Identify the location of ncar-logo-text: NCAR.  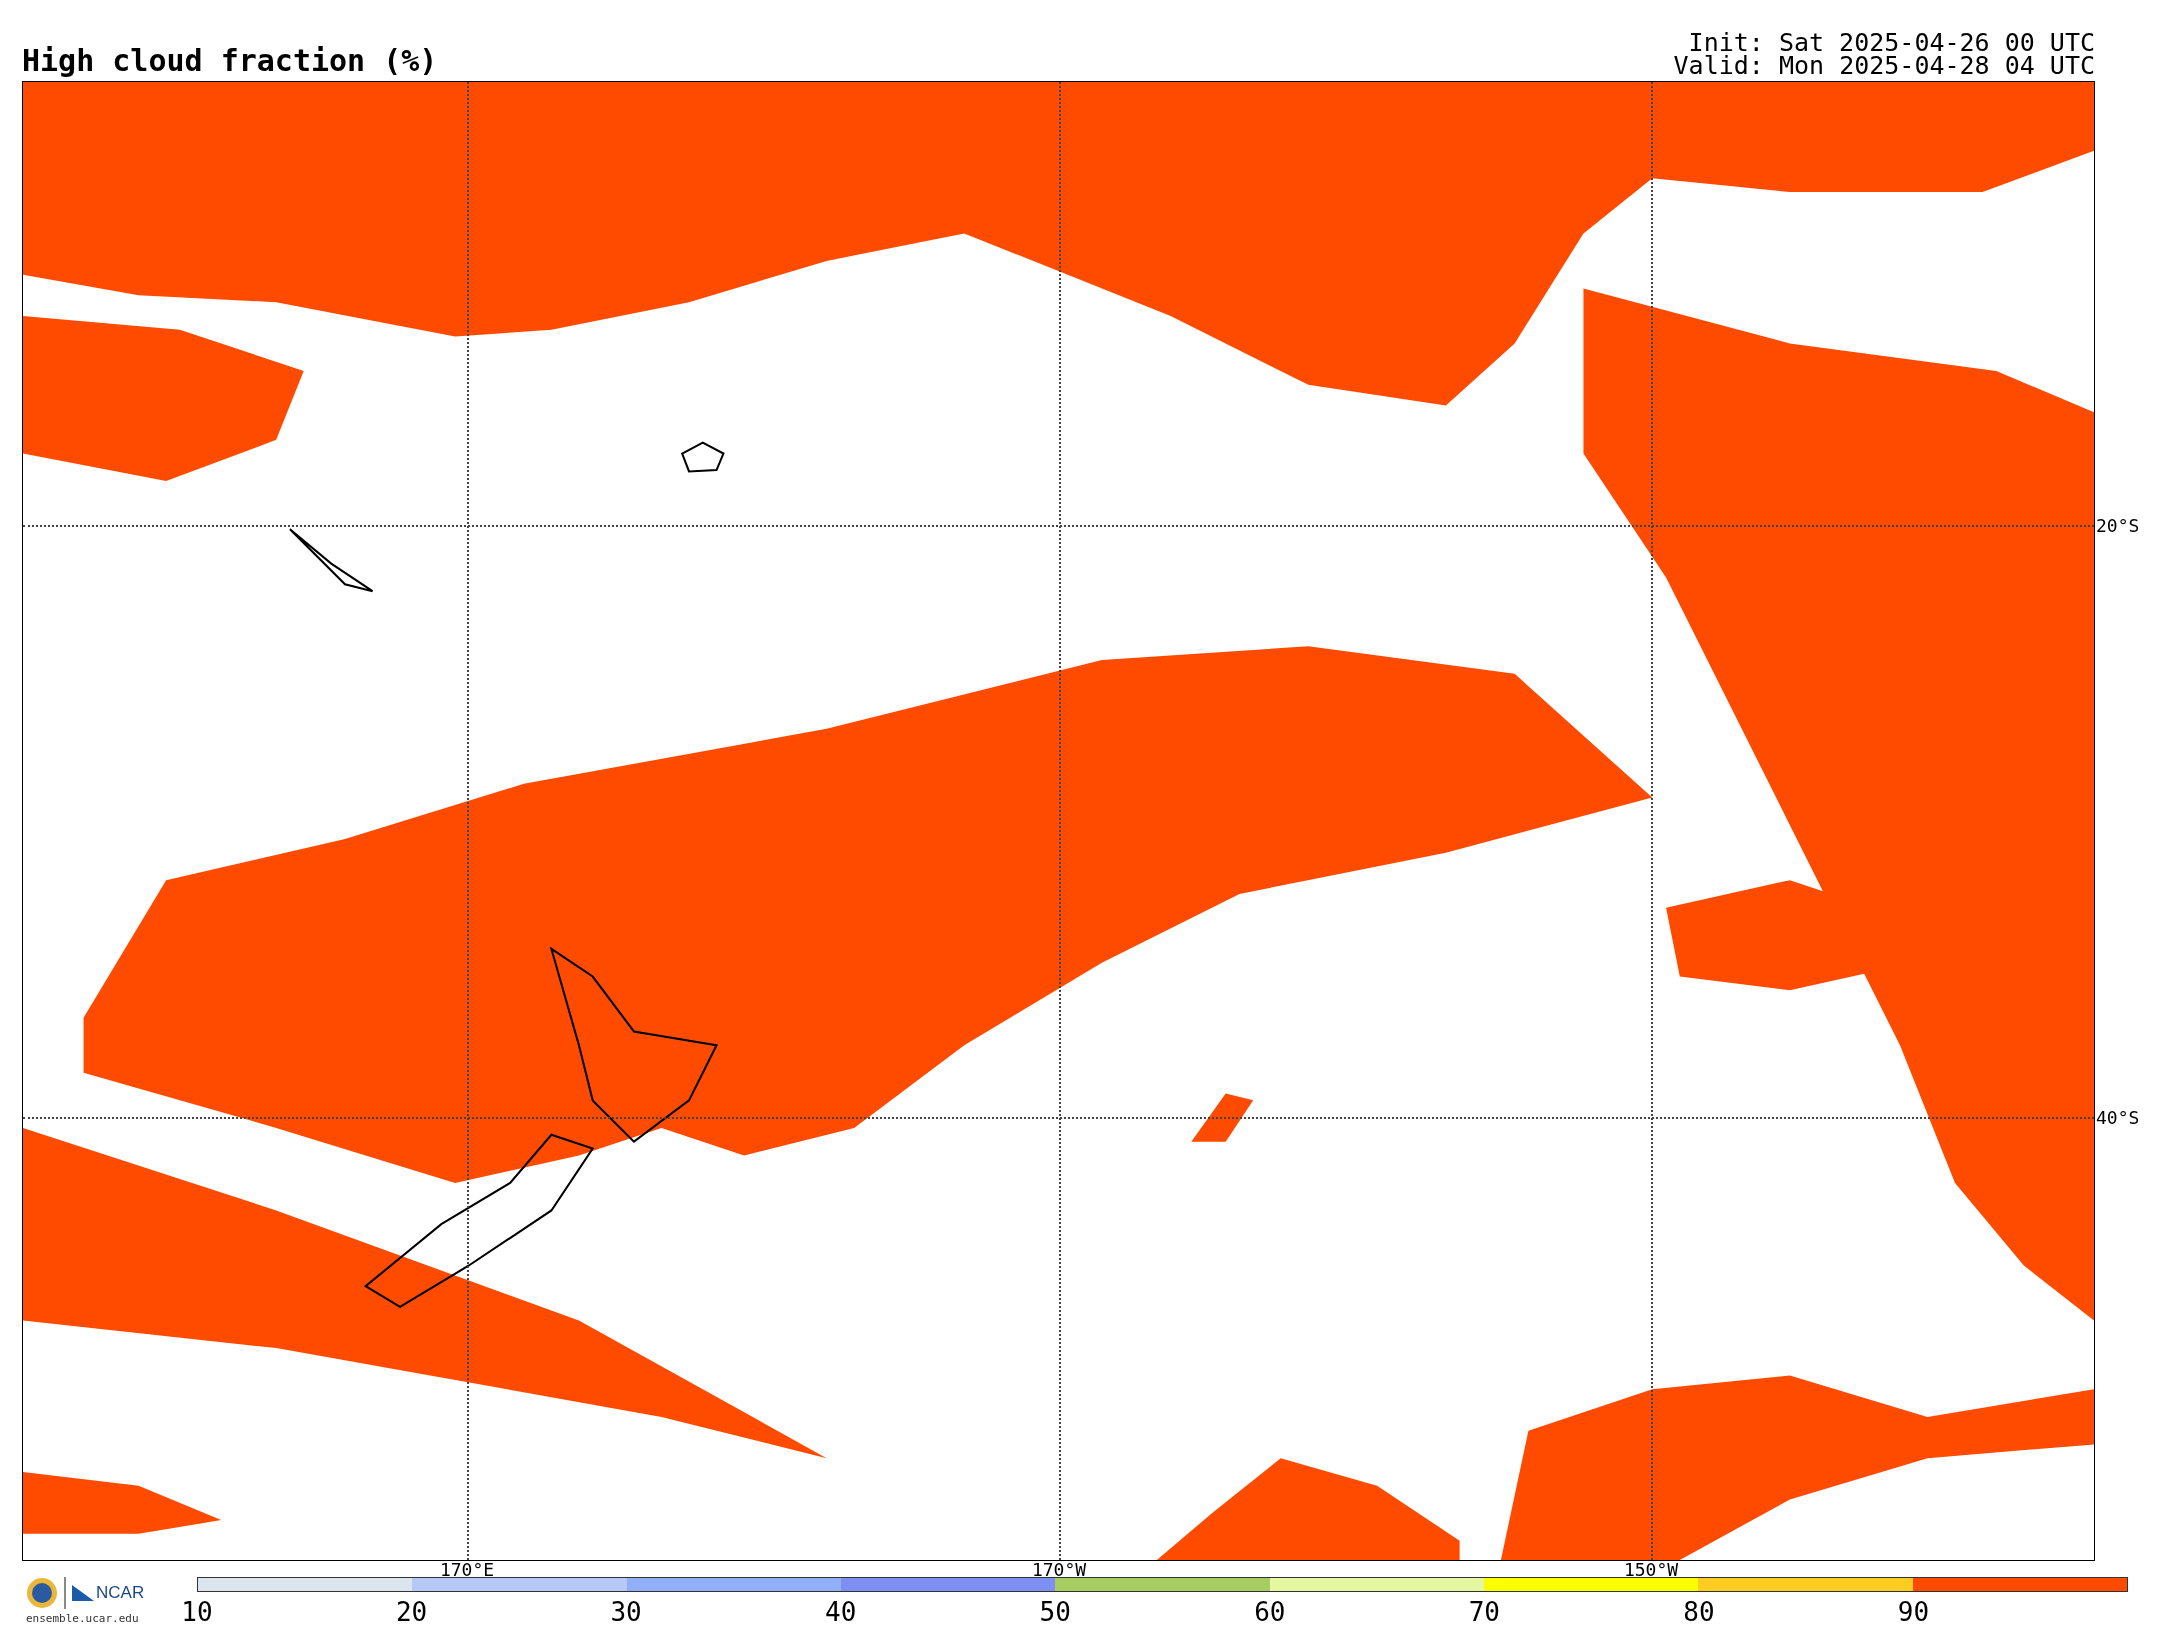
(120, 1593).